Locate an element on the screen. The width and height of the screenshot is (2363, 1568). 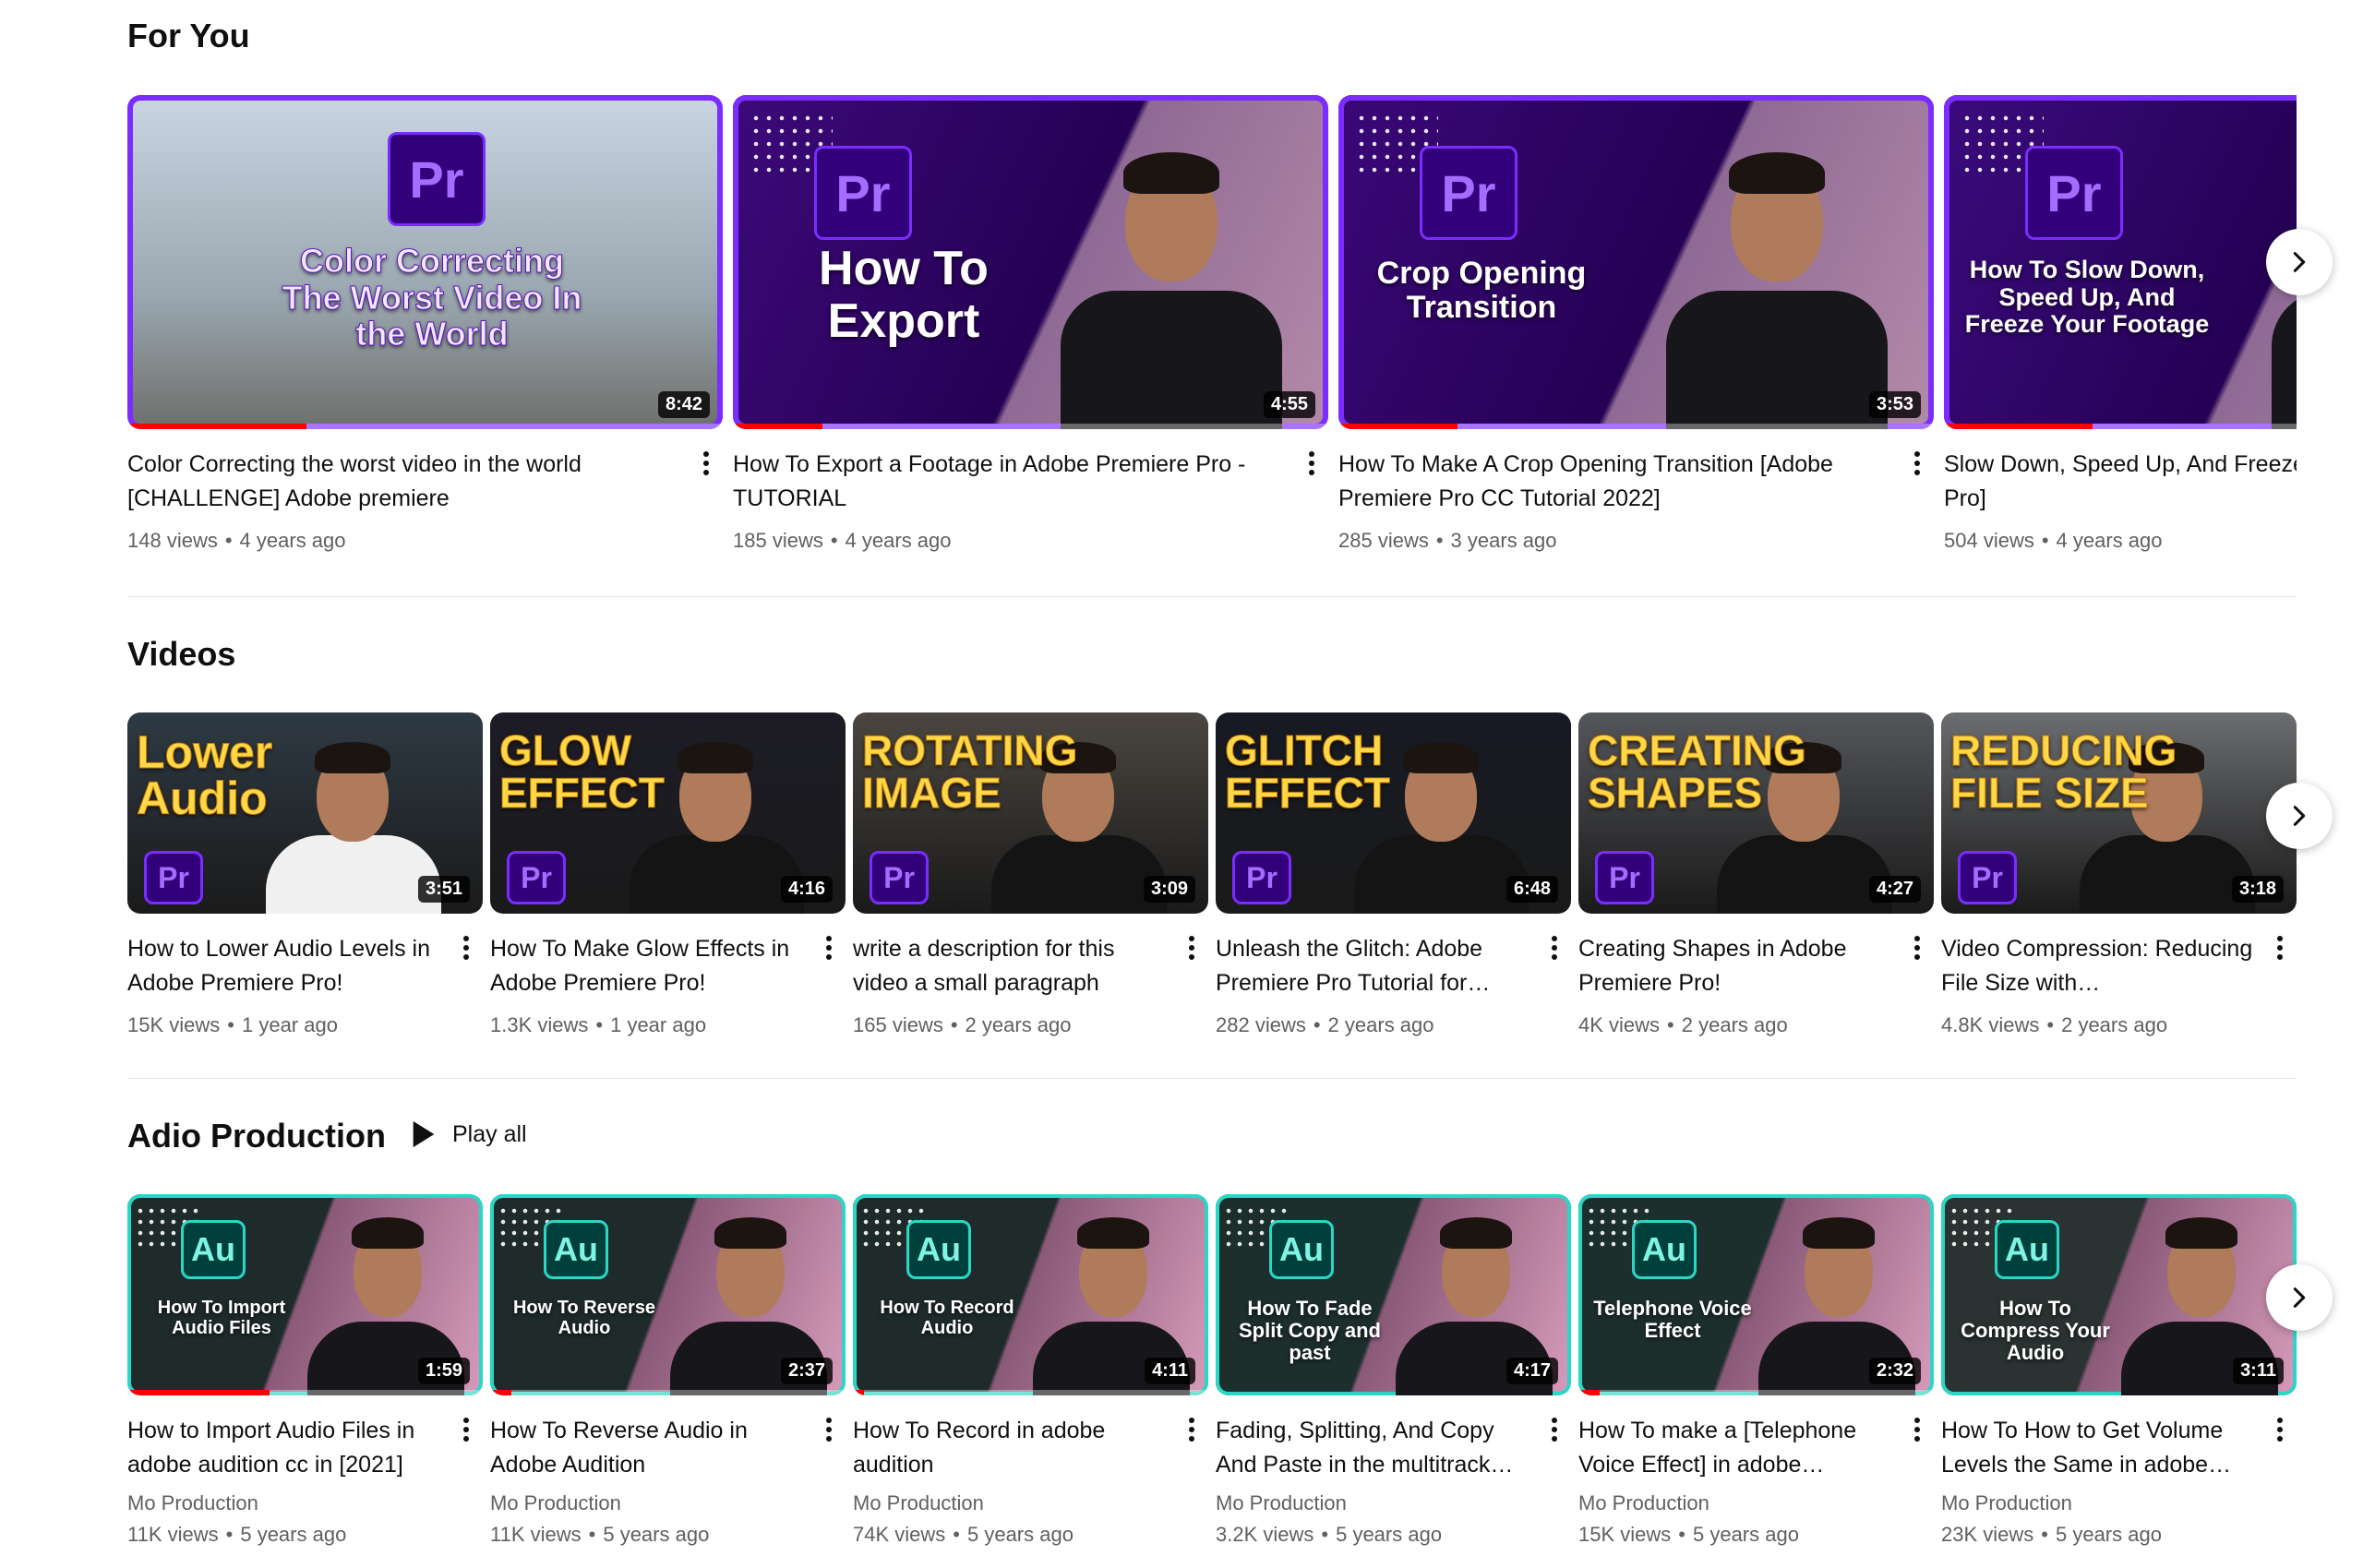
section-title: For You is located at coordinates (189, 36).